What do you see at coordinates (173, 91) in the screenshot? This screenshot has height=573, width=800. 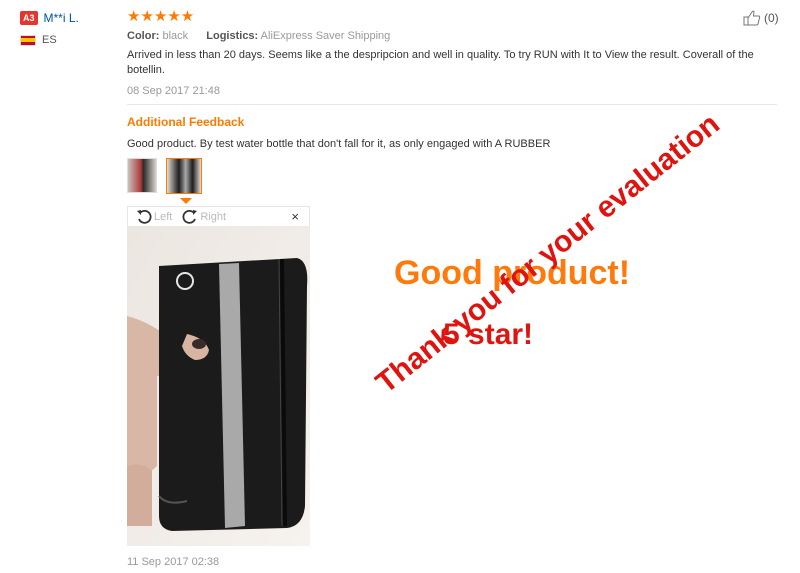 I see `review-date: 08 Sep 2017 21:48` at bounding box center [173, 91].